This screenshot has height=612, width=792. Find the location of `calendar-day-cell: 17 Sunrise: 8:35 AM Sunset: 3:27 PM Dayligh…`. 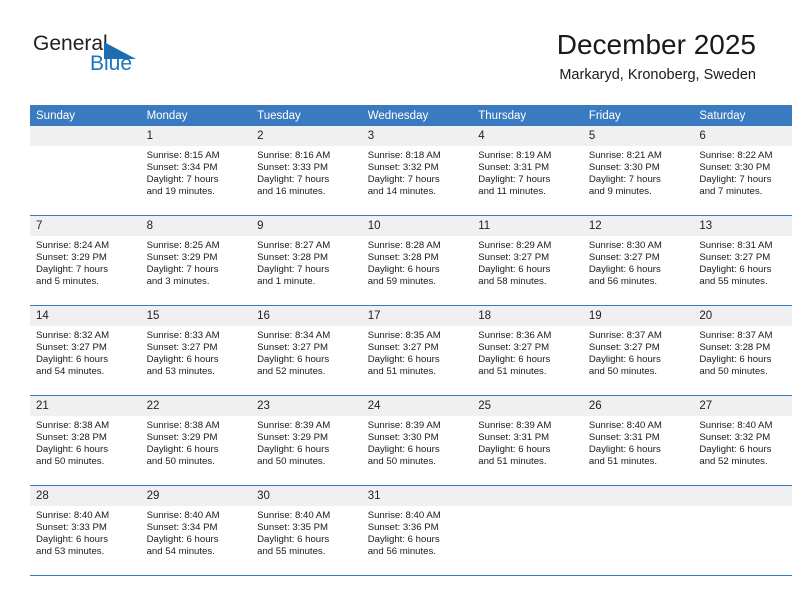

calendar-day-cell: 17 Sunrise: 8:35 AM Sunset: 3:27 PM Dayligh… is located at coordinates (417, 350).